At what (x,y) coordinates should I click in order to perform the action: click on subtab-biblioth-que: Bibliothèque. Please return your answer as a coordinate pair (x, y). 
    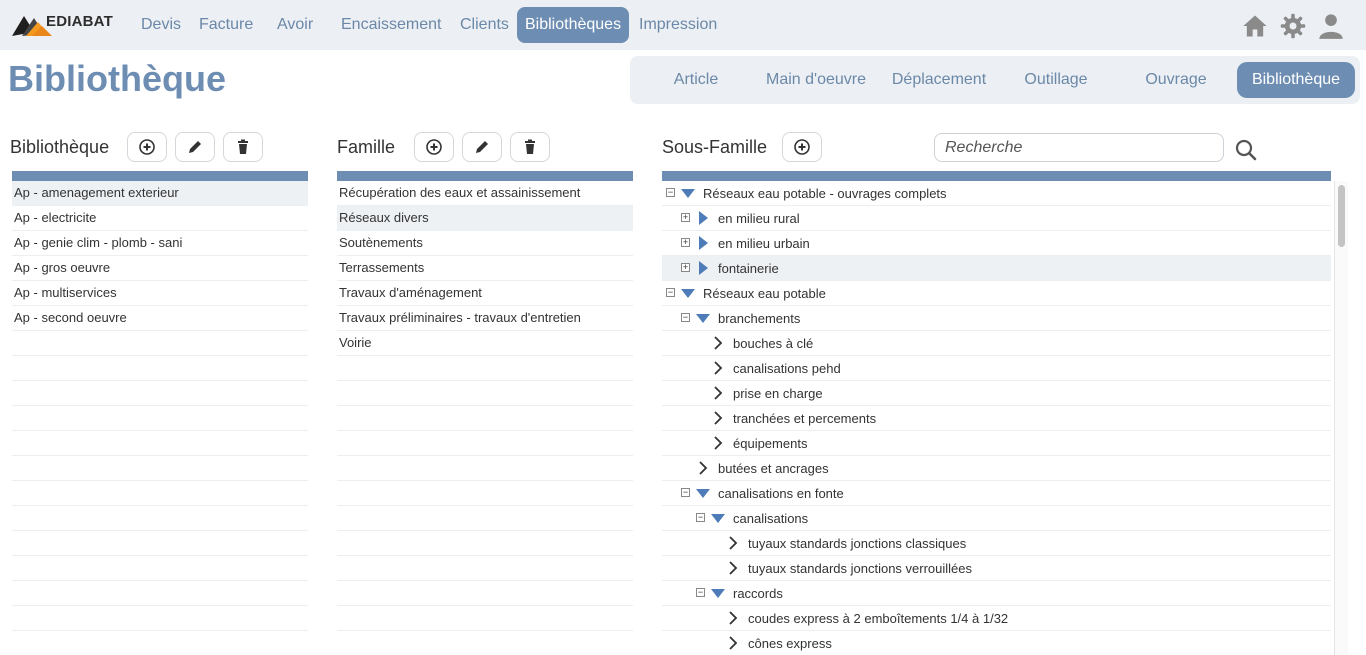
    Looking at the image, I should click on (1296, 80).